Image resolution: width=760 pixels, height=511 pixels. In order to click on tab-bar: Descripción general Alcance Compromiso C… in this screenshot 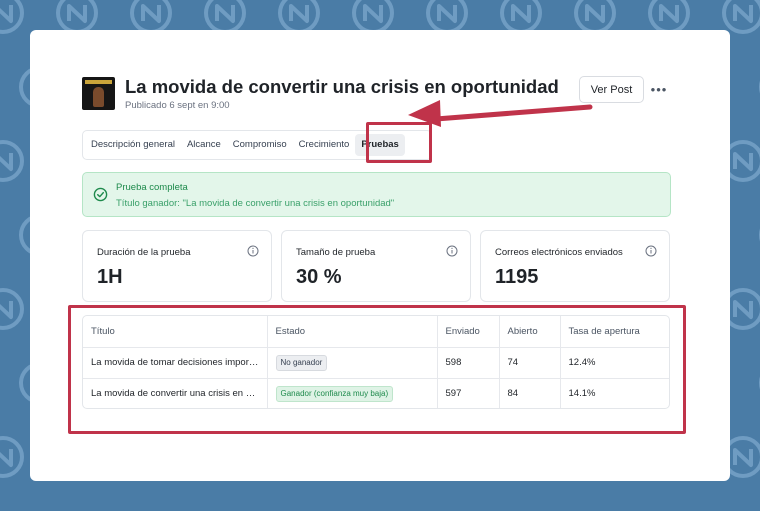, I will do `click(257, 145)`.